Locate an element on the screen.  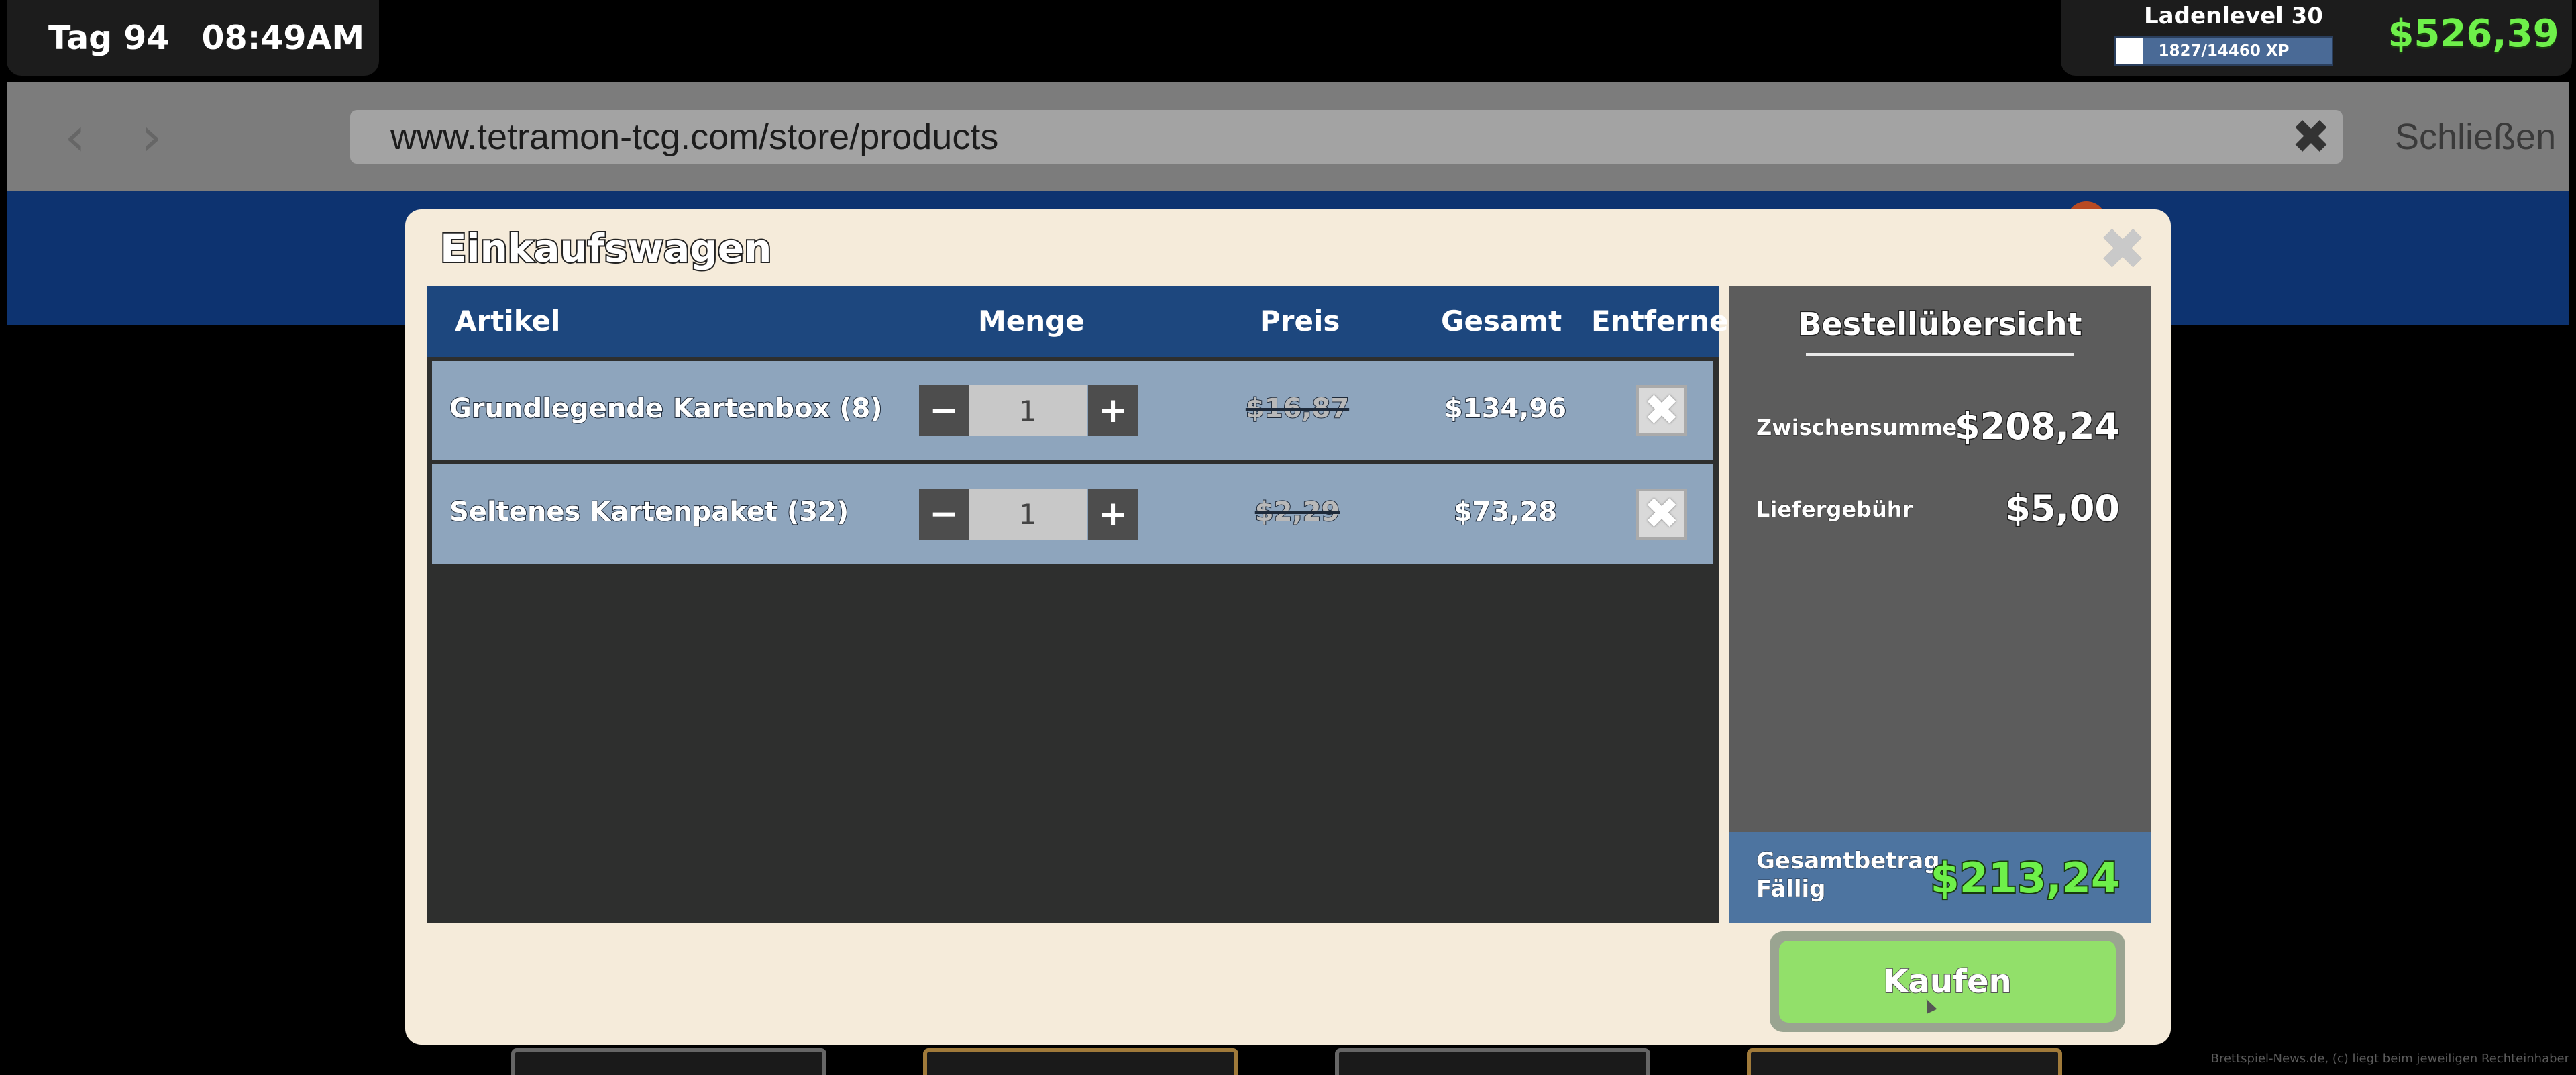
column-header-price: Preis is located at coordinates (1300, 321).